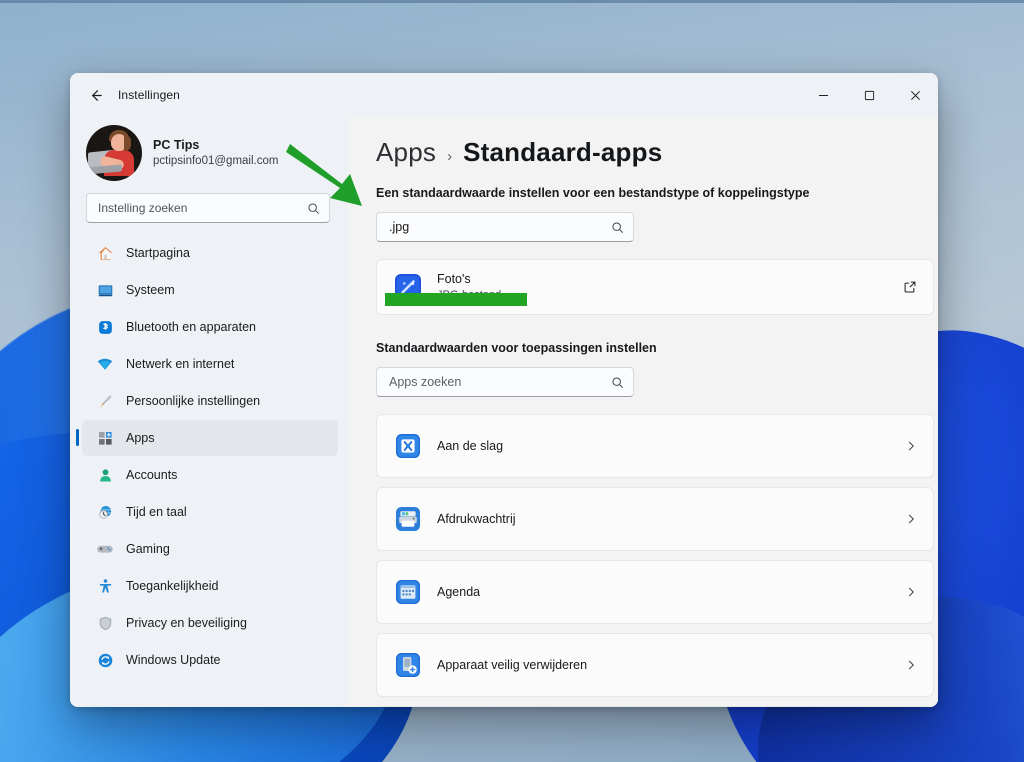  Describe the element at coordinates (454, 279) in the screenshot. I see `result-title: Foto's` at that location.